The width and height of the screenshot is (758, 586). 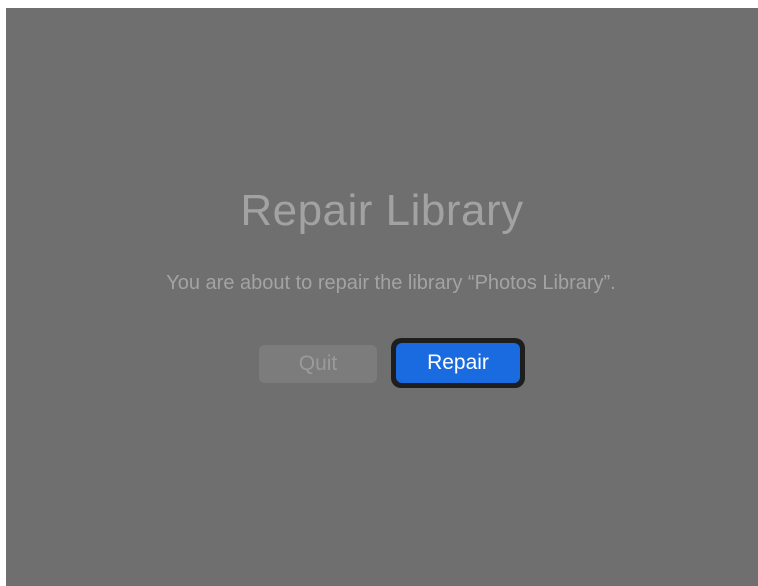 I want to click on quit-button: Quit, so click(x=318, y=364).